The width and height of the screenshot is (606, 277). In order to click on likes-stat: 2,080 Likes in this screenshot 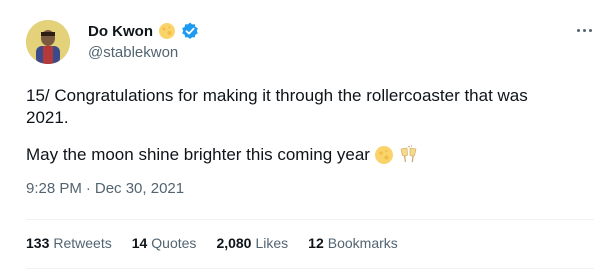, I will do `click(252, 243)`.